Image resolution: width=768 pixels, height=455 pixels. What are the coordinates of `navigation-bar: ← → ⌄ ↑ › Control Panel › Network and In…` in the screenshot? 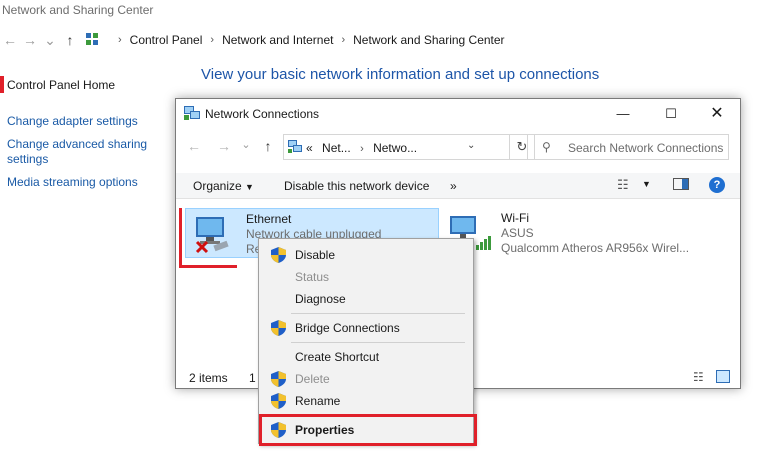 It's located at (384, 41).